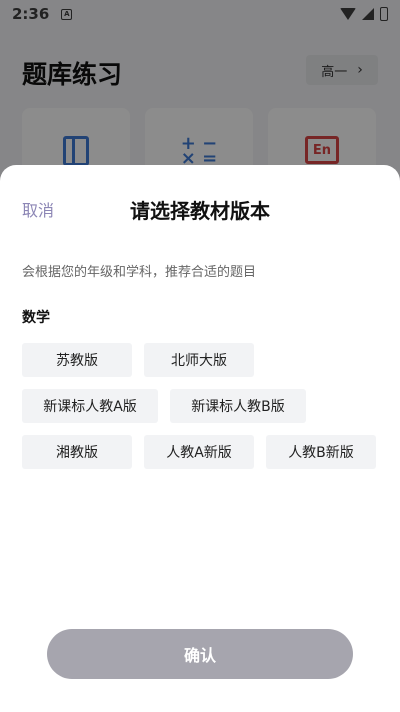 This screenshot has width=400, height=712. Describe the element at coordinates (321, 452) in the screenshot. I see `version-option: 人教B新版` at that location.